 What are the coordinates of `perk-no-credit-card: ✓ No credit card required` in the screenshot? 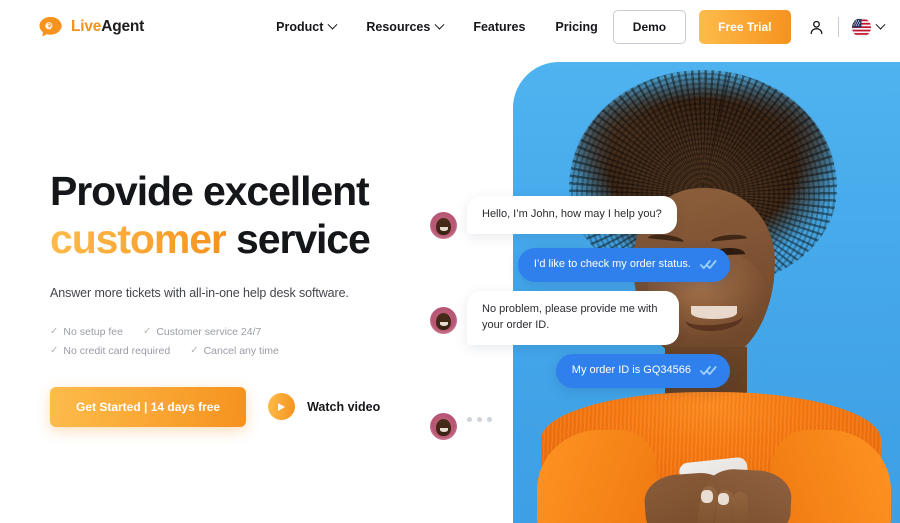 It's located at (110, 351).